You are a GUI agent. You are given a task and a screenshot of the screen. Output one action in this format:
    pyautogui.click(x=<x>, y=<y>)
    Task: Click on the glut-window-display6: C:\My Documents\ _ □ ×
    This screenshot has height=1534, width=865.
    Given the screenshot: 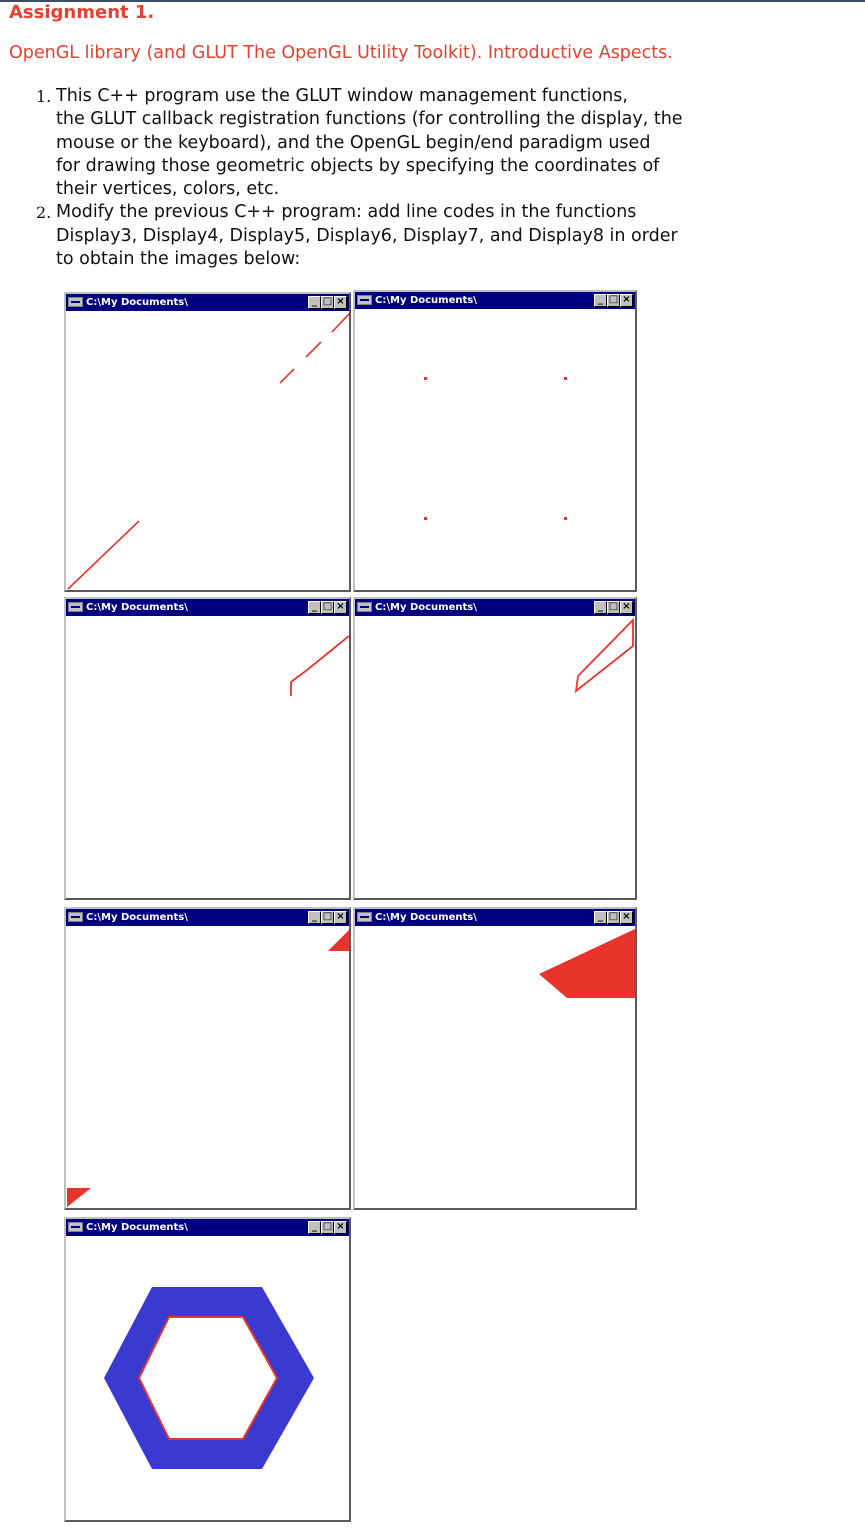 What is the action you would take?
    pyautogui.click(x=495, y=748)
    